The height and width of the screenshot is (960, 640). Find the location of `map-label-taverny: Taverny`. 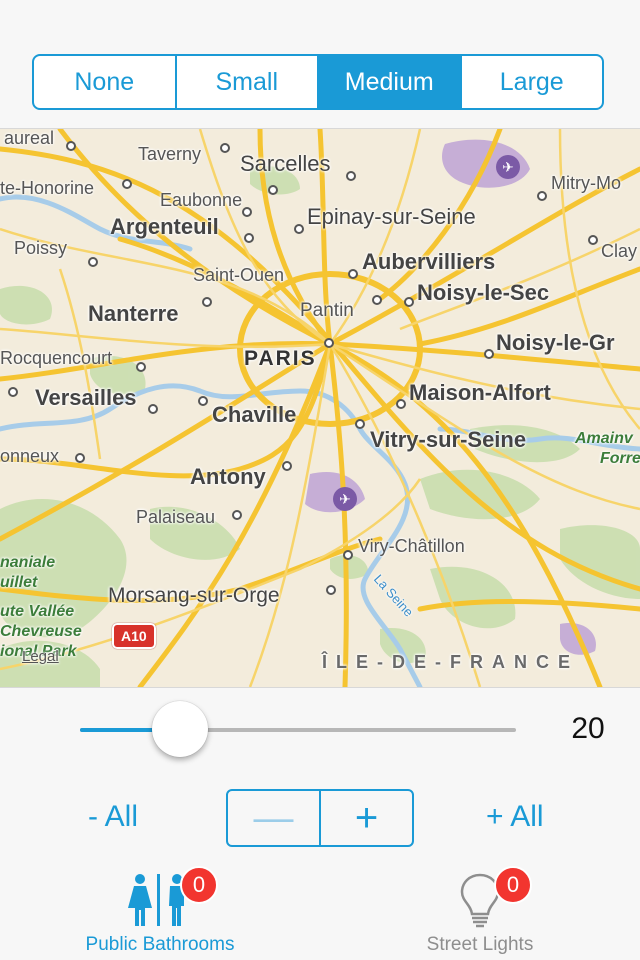

map-label-taverny: Taverny is located at coordinates (170, 154).